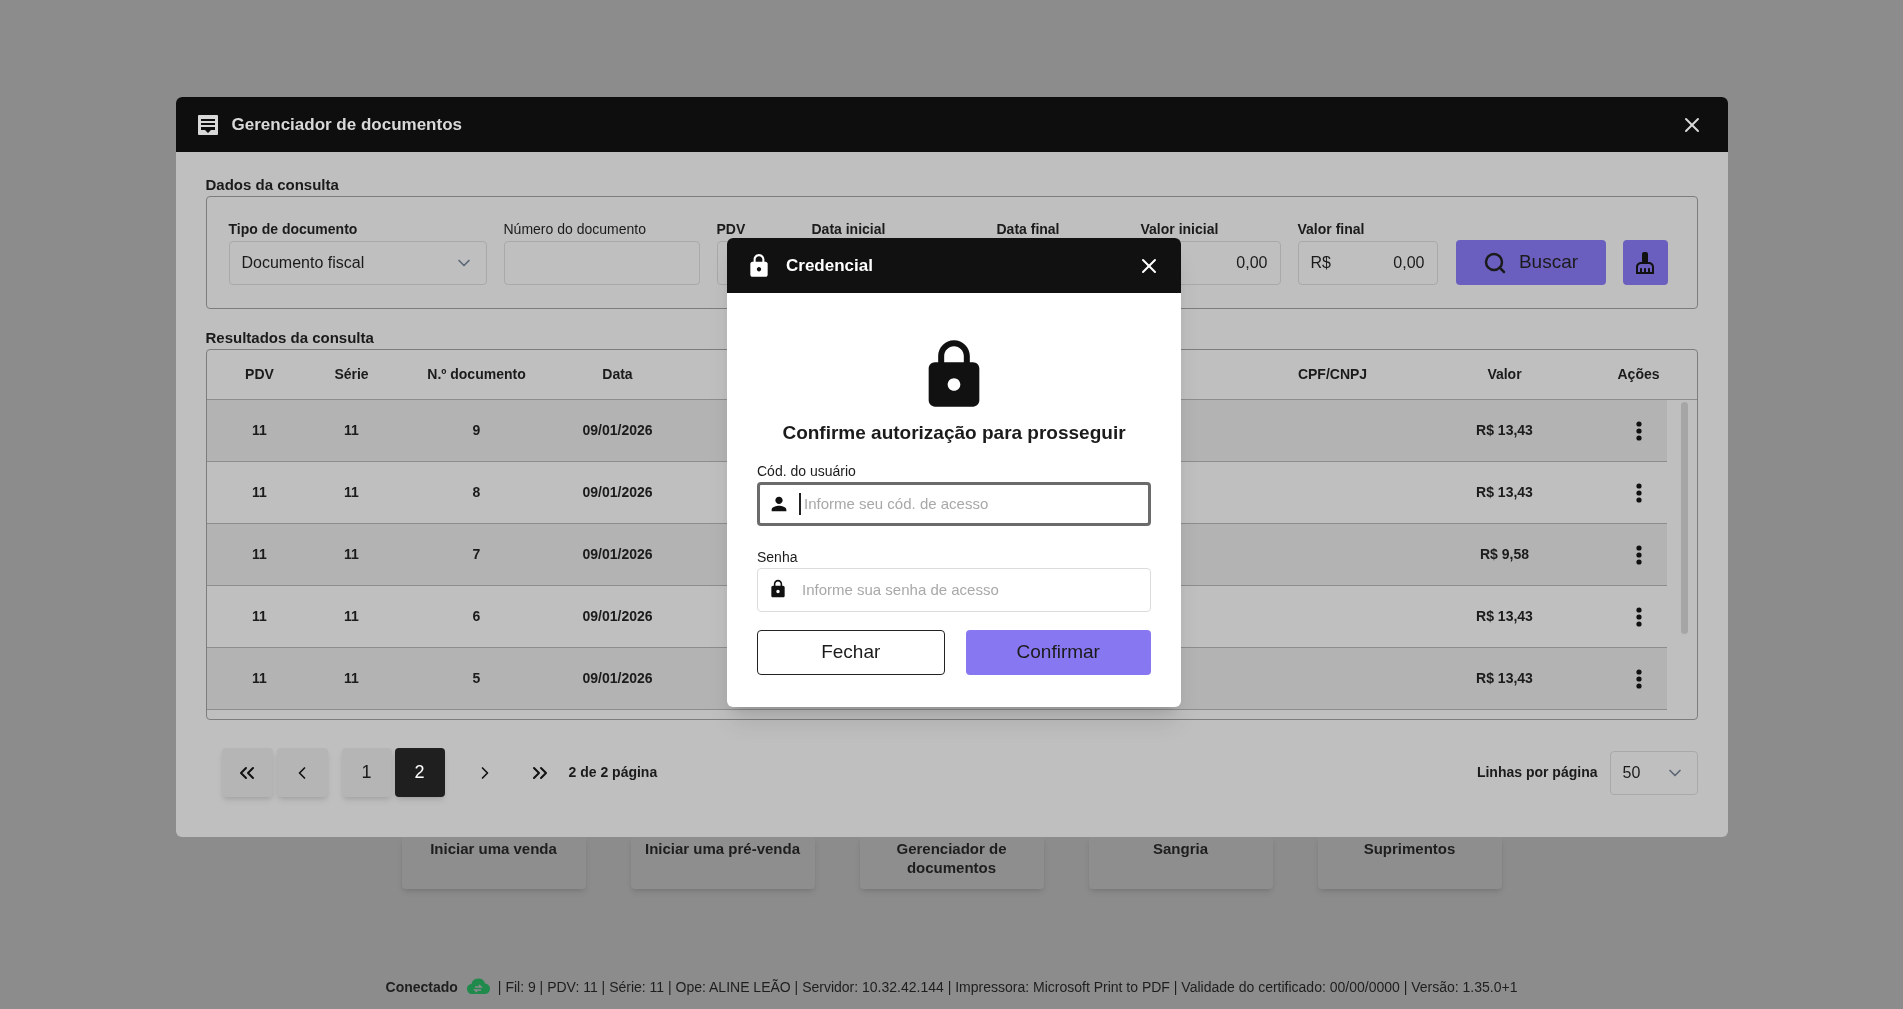 The image size is (1903, 1009). What do you see at coordinates (1537, 772) in the screenshot?
I see `rows-per-page-label: Linhas por página` at bounding box center [1537, 772].